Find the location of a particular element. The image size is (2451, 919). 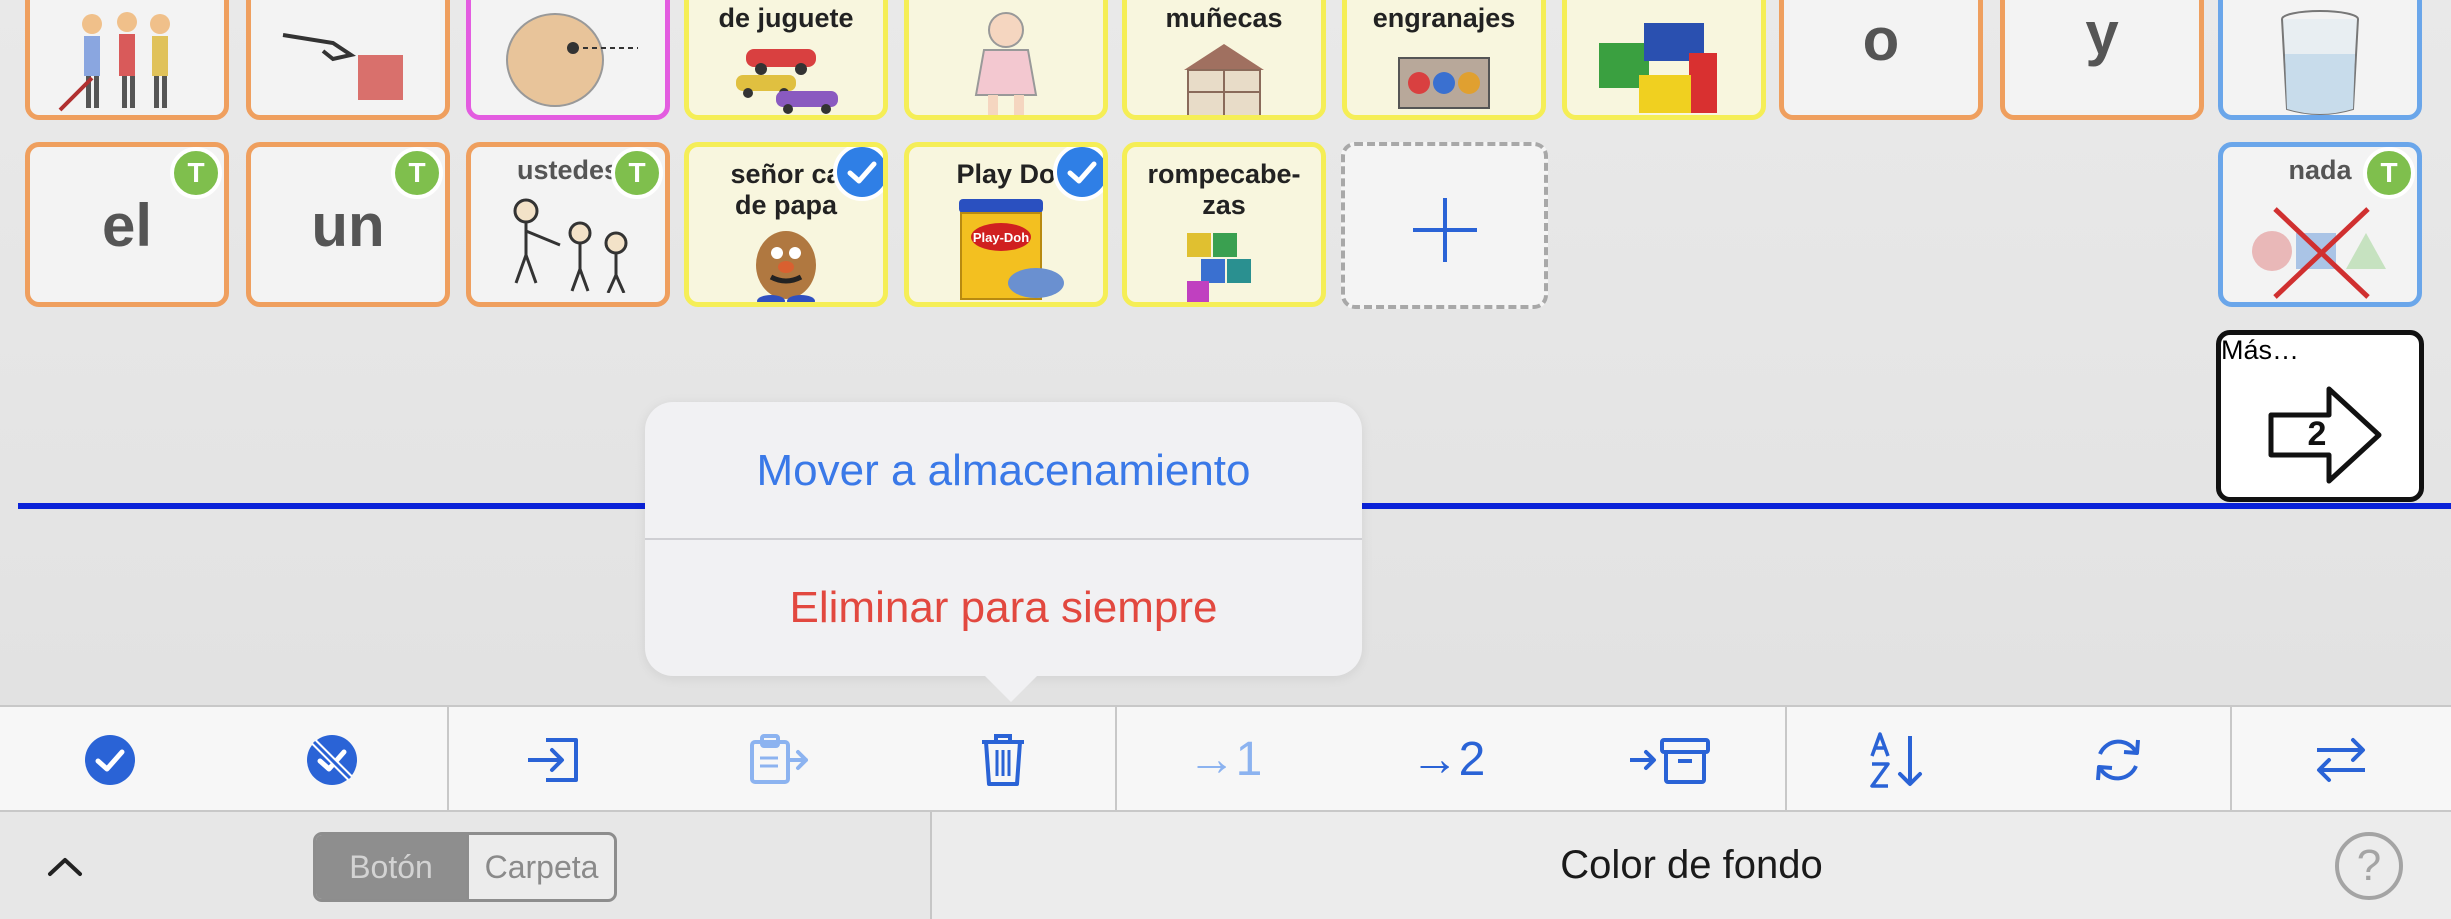

refresh-icon is located at coordinates (2118, 759).